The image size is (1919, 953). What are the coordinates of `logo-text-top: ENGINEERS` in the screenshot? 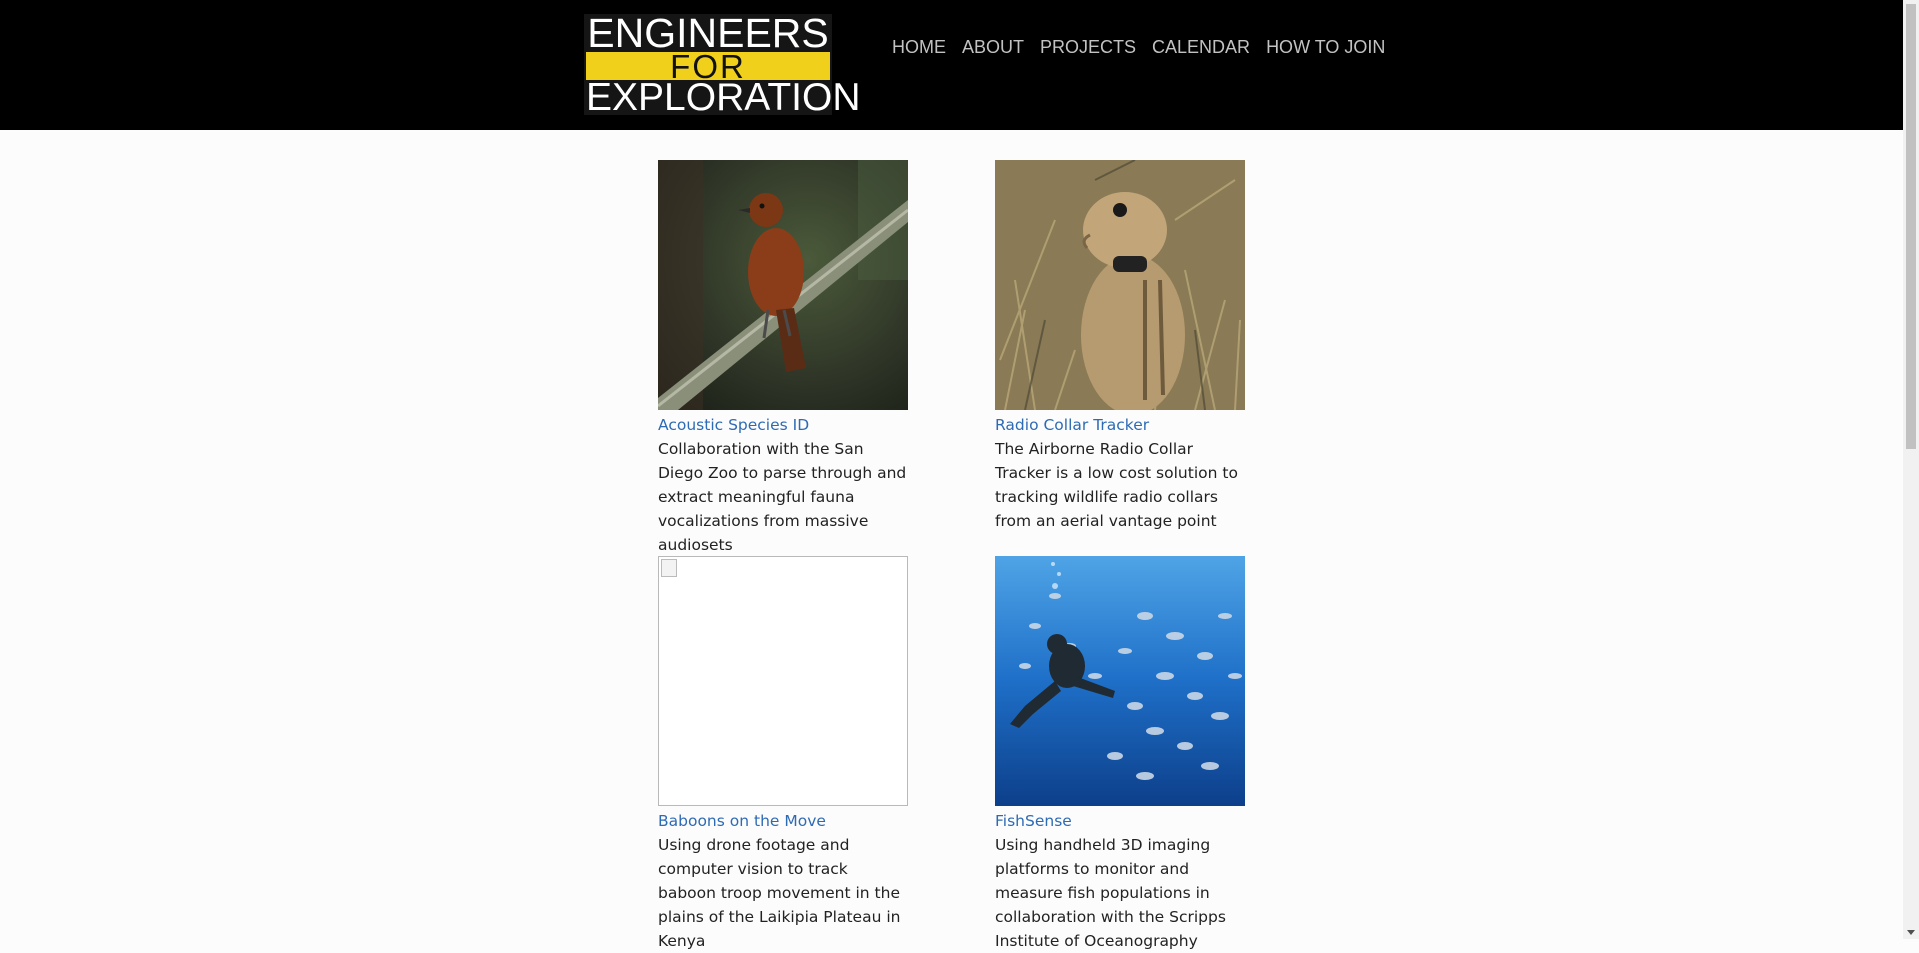 It's located at (708, 33).